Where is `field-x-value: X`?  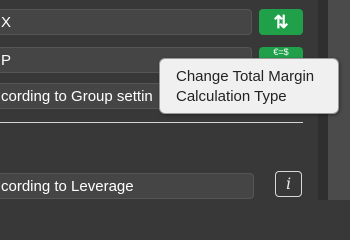 field-x-value: X is located at coordinates (6, 22).